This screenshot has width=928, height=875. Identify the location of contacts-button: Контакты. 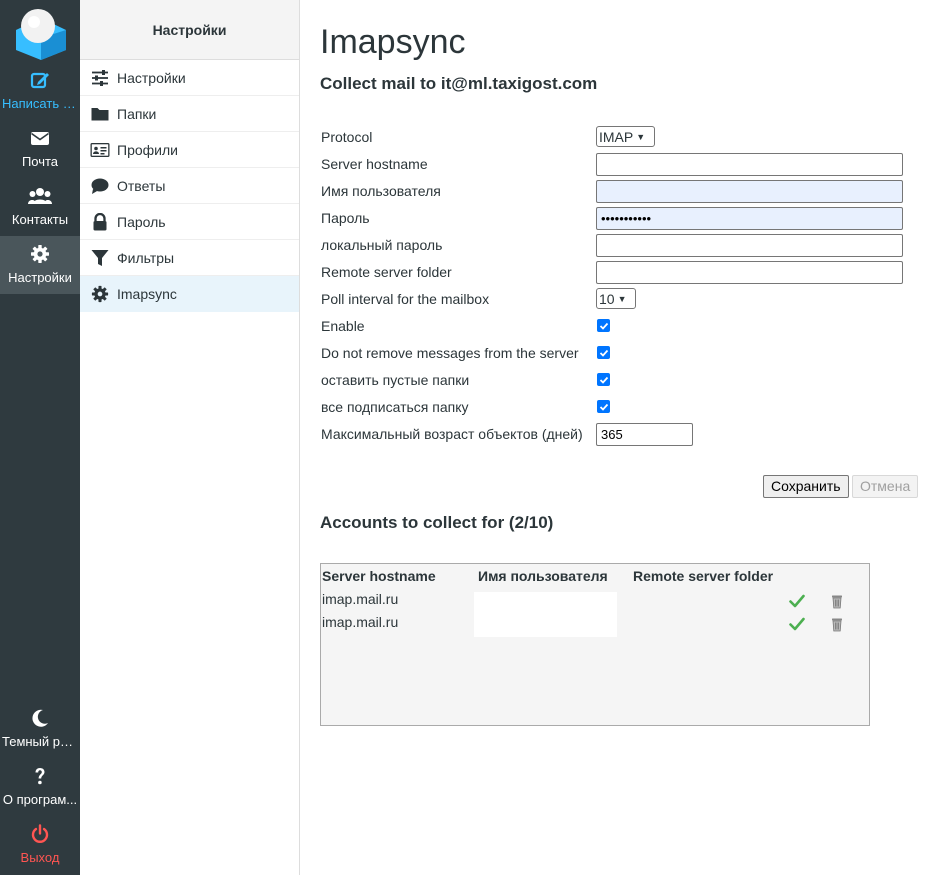
(40, 207).